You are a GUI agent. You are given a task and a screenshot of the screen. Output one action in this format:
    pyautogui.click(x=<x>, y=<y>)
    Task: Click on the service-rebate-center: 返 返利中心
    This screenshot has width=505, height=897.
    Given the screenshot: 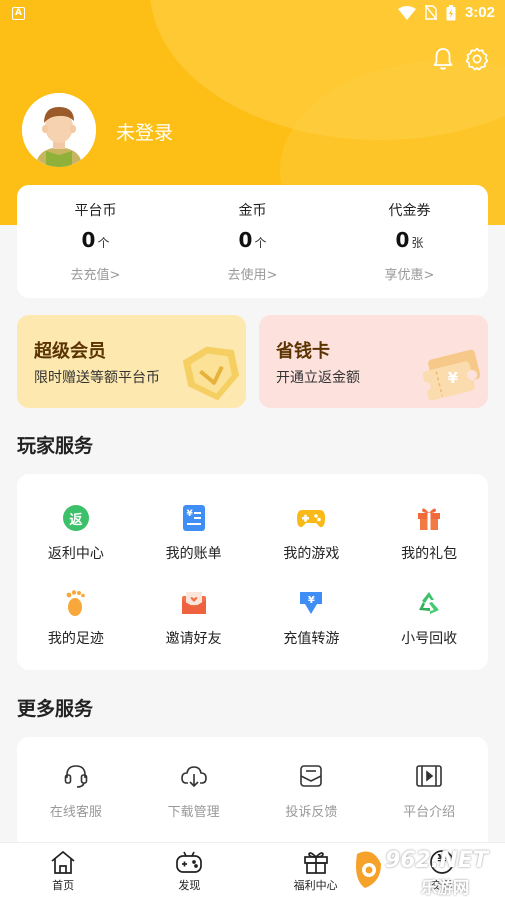 What is the action you would take?
    pyautogui.click(x=76, y=545)
    